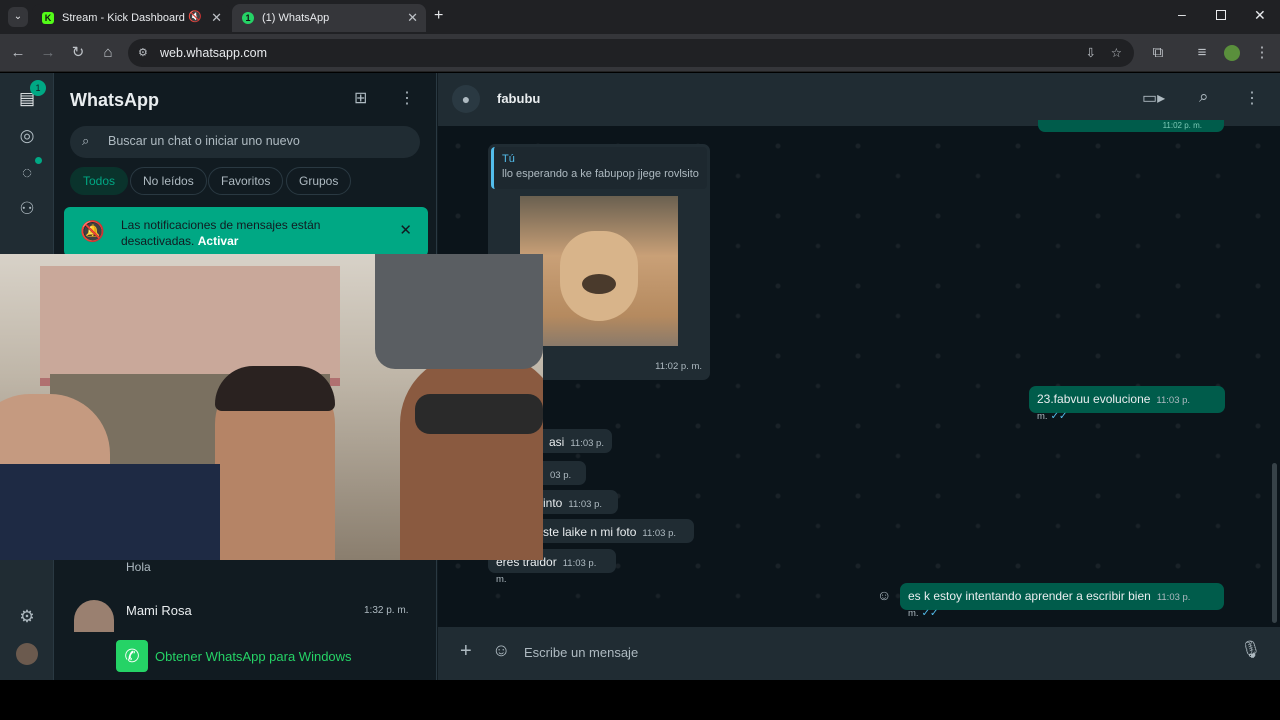  Describe the element at coordinates (1094, 399) in the screenshot. I see `message-text: 23.fabvuu evolucione` at that location.